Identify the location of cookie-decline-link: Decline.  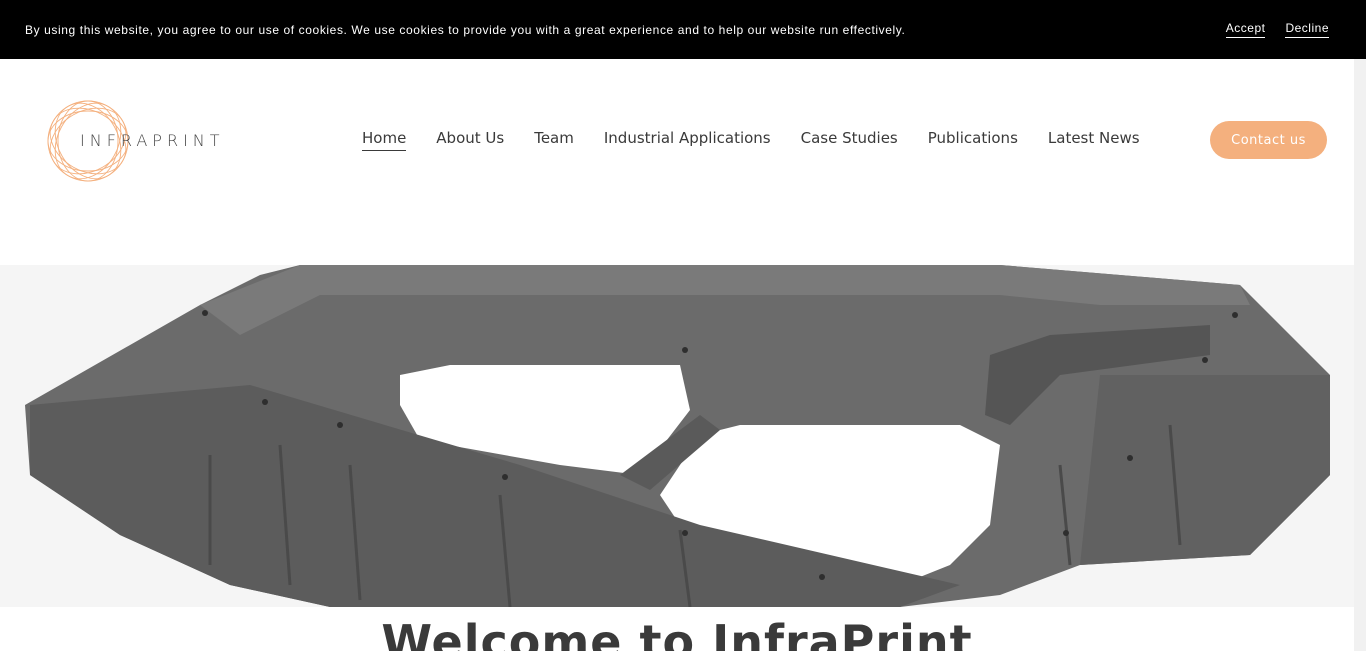
(1307, 29).